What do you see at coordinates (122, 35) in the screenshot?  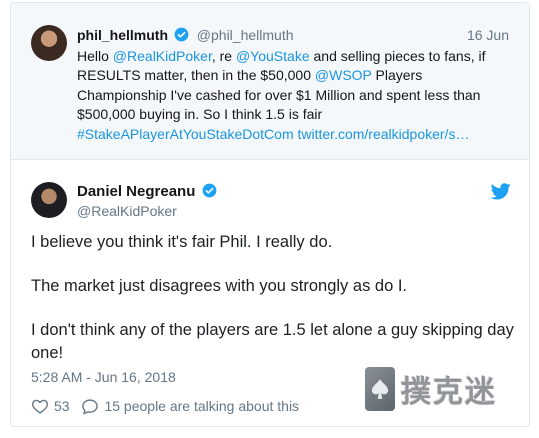 I see `quoted-display-name: phil_hellmuth` at bounding box center [122, 35].